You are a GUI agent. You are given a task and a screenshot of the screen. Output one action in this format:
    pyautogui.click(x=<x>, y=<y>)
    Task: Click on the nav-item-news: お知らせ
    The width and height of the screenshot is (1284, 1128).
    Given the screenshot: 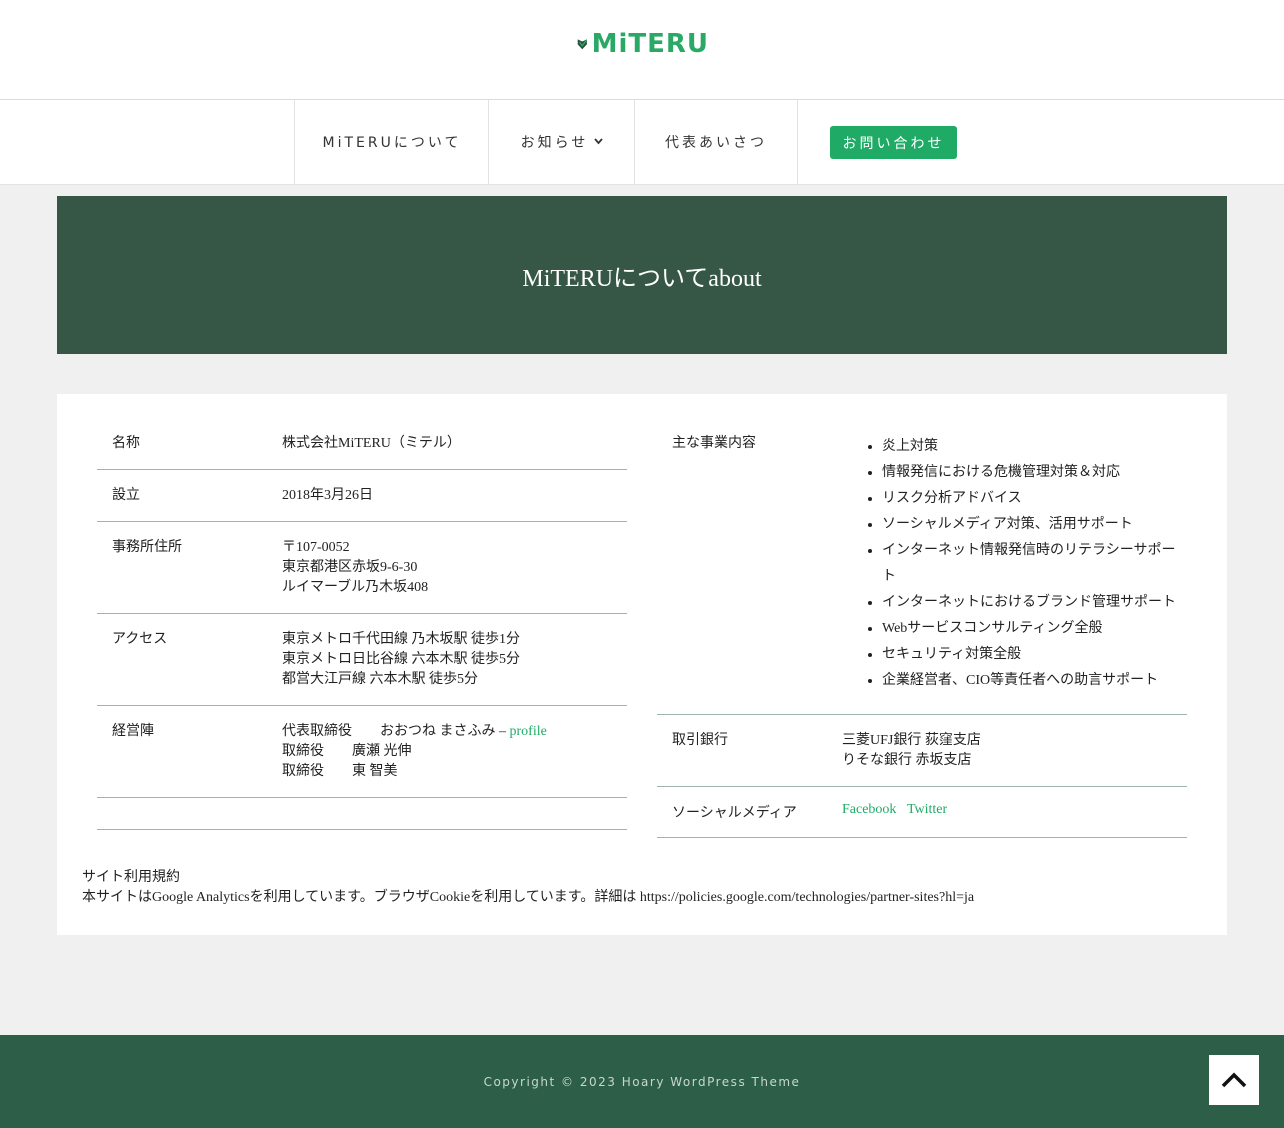 What is the action you would take?
    pyautogui.click(x=561, y=142)
    